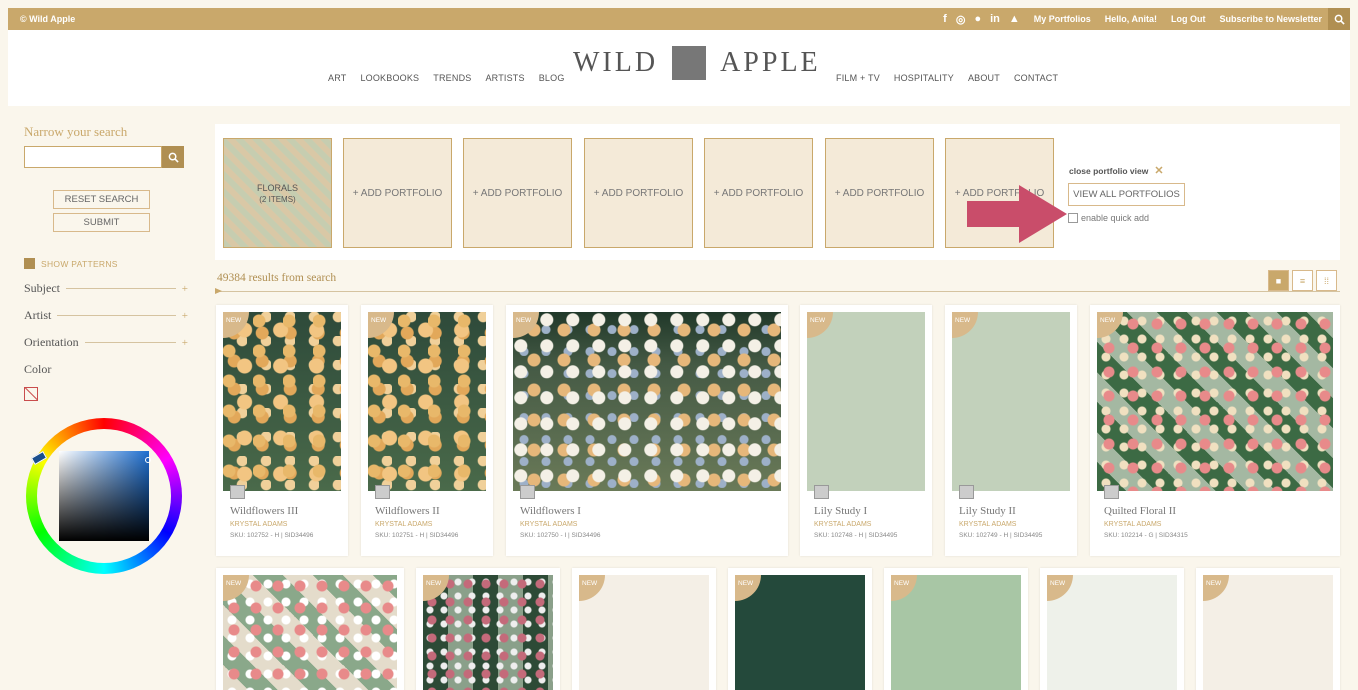 This screenshot has height=690, width=1358. I want to click on nav-hospitality: HOSPITALITY, so click(924, 78).